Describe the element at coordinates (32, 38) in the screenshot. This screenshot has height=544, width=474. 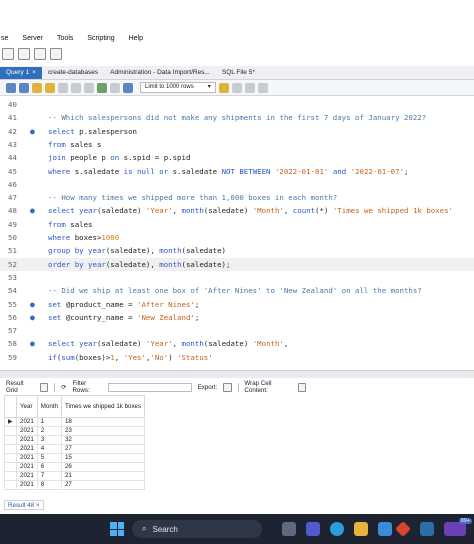
I see `menu-item: Server` at that location.